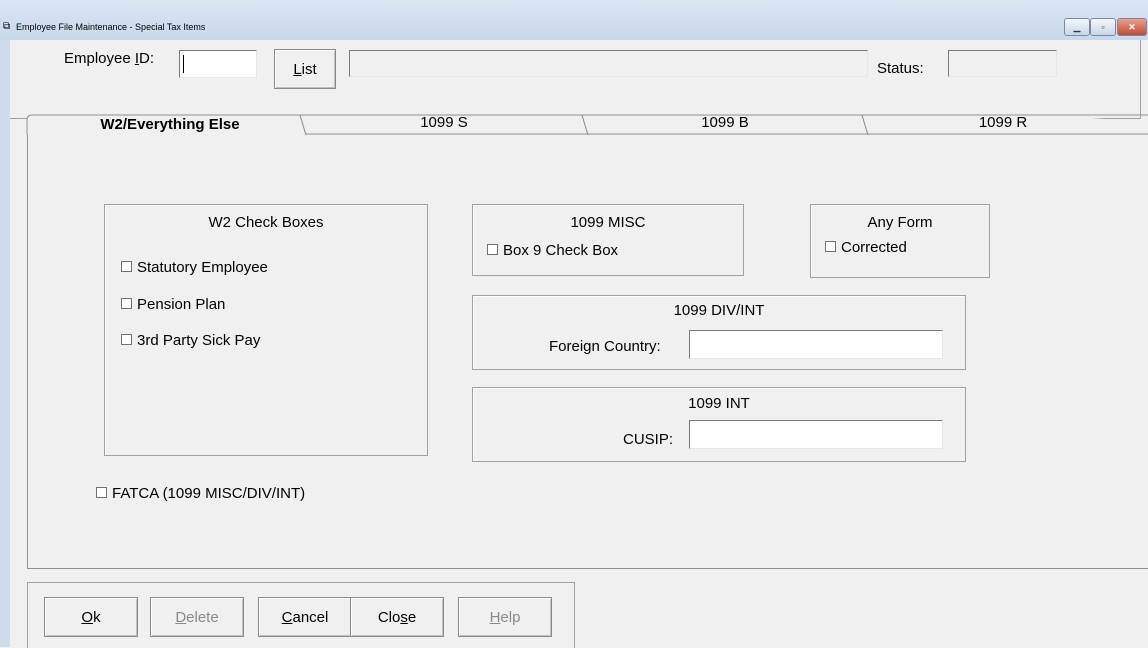  I want to click on box-9-checkbox: Box 9 Check Box, so click(552, 250).